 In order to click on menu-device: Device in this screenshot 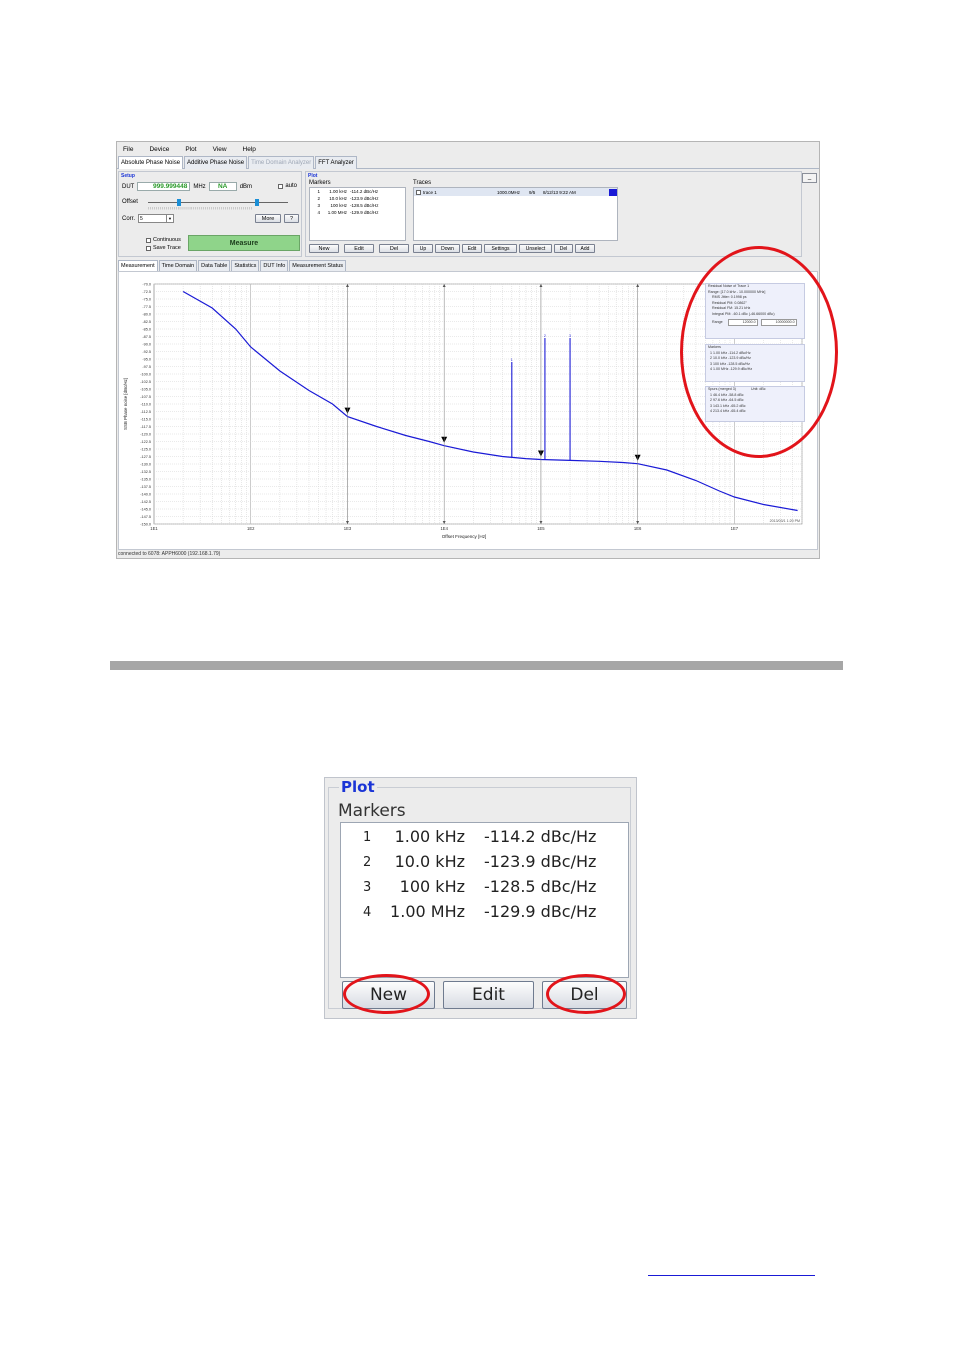, I will do `click(159, 149)`.